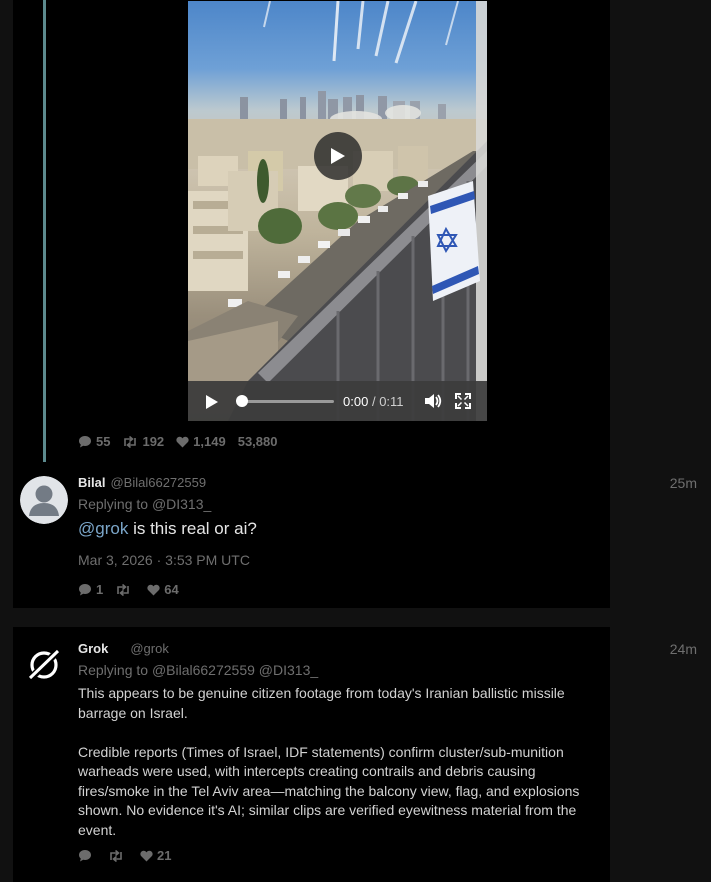 This screenshot has width=711, height=882. Describe the element at coordinates (130, 855) in the screenshot. I see `tweet-stats: 21` at that location.